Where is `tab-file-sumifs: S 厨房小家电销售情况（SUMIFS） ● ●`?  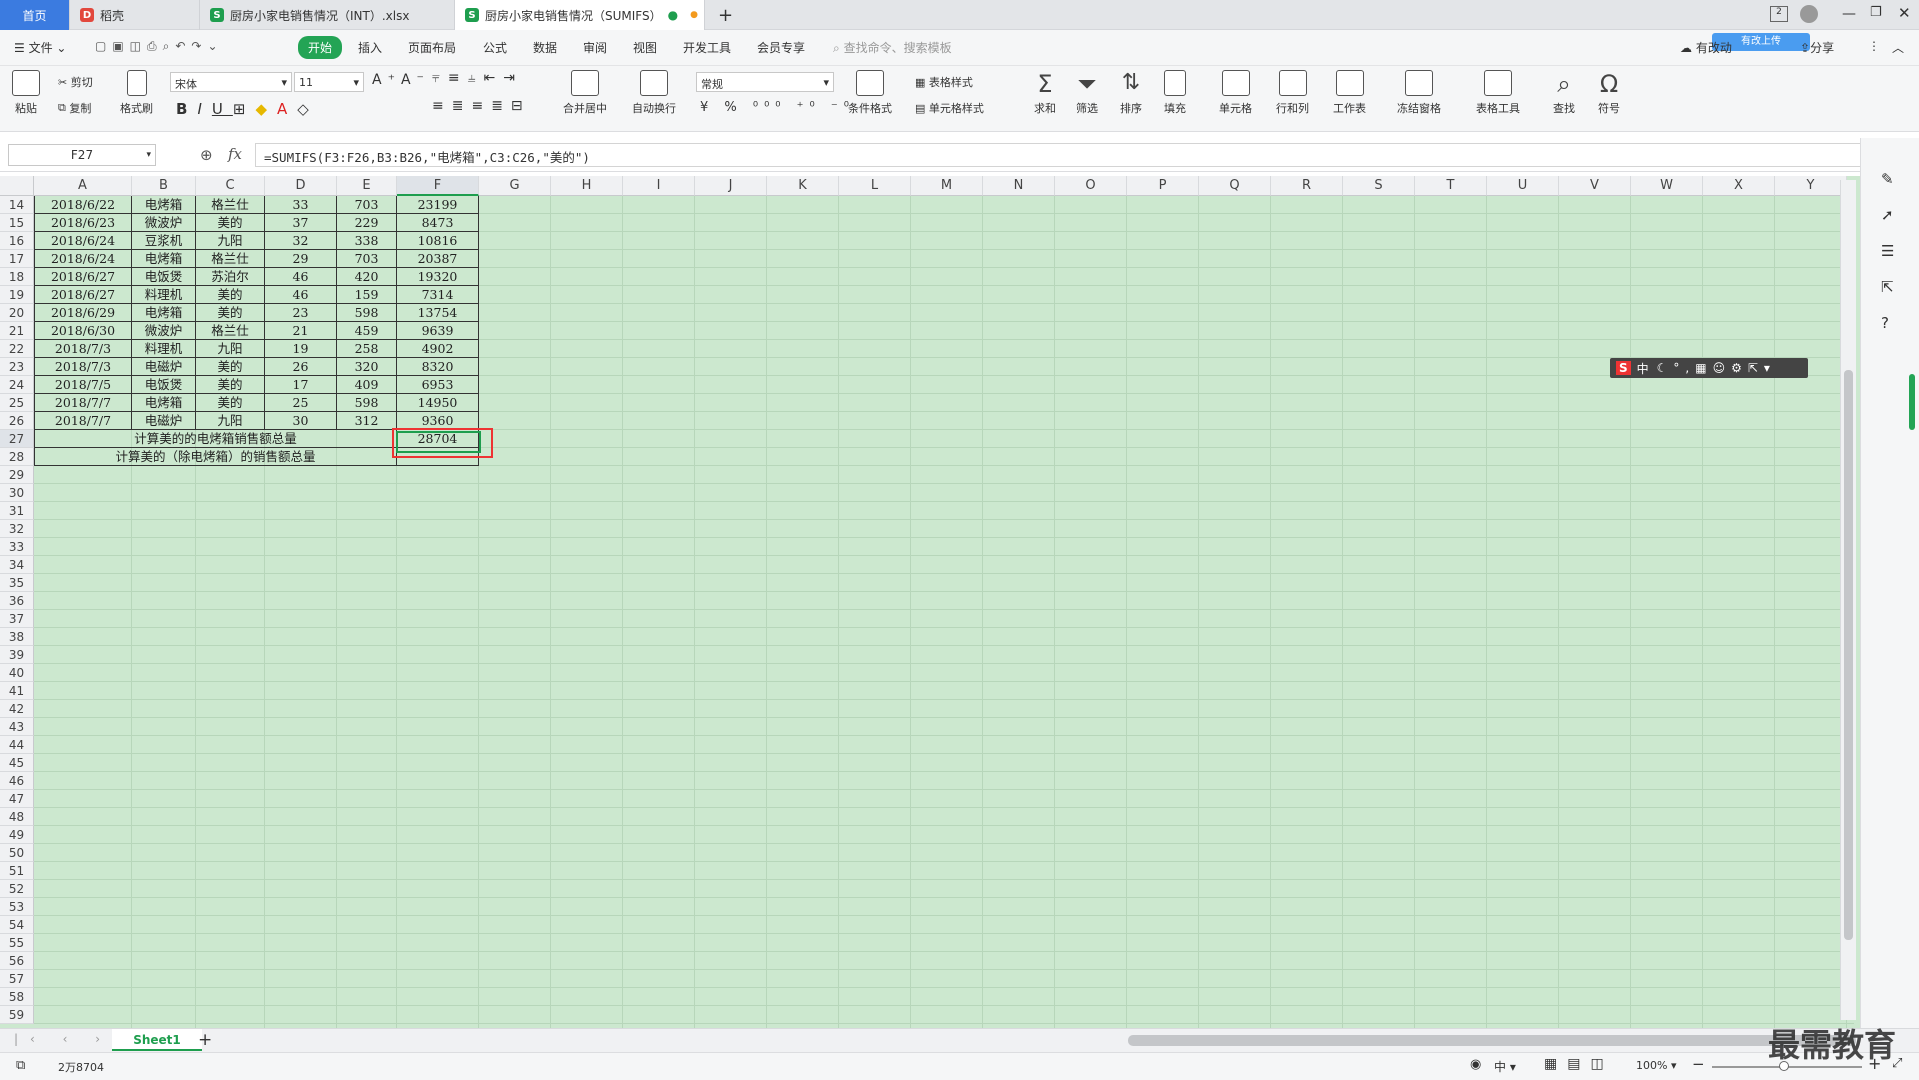
tab-file-sumifs: S 厨房小家电销售情况（SUMIFS） ● ● is located at coordinates (580, 15).